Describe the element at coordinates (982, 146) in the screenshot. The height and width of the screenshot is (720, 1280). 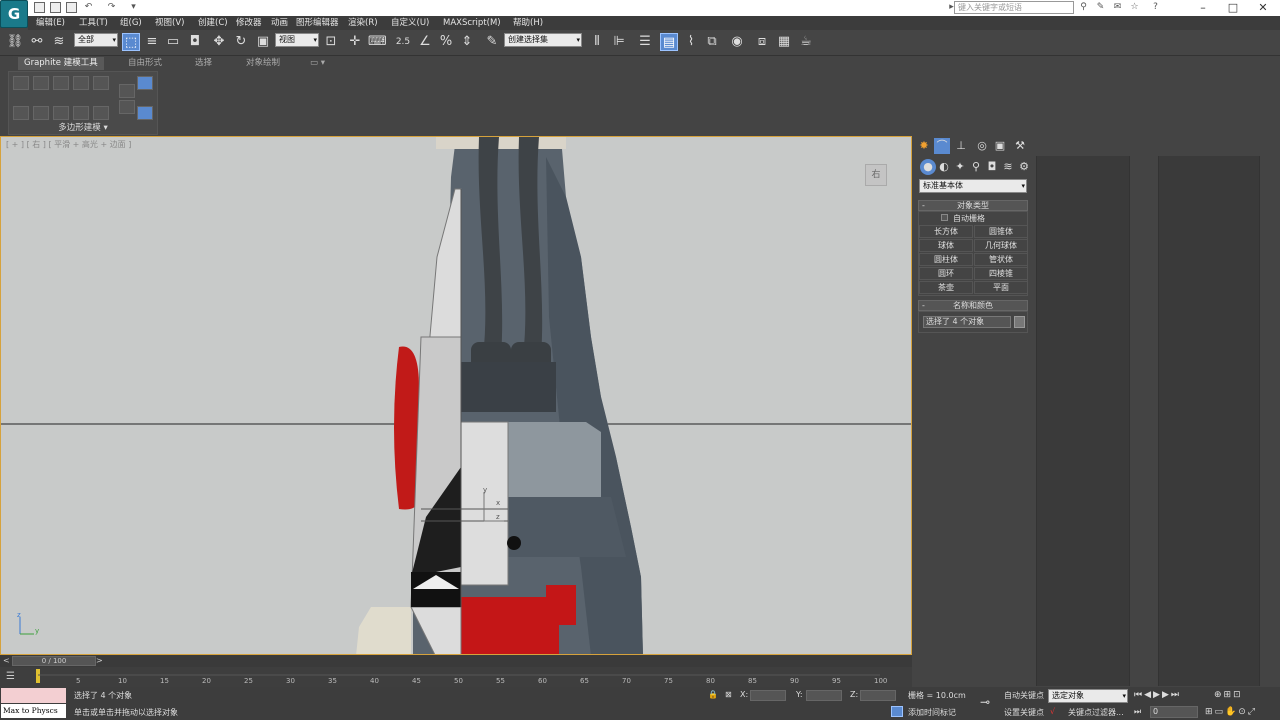
I see `motion-tab-icon: ◎` at that location.